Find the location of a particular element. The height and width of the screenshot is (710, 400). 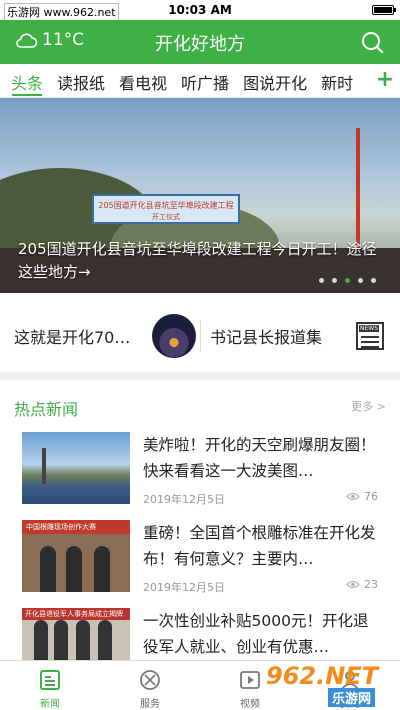

category-tabs: 头条 读报纸 看电视 听广播 图说开化 新时 + is located at coordinates (200, 81).